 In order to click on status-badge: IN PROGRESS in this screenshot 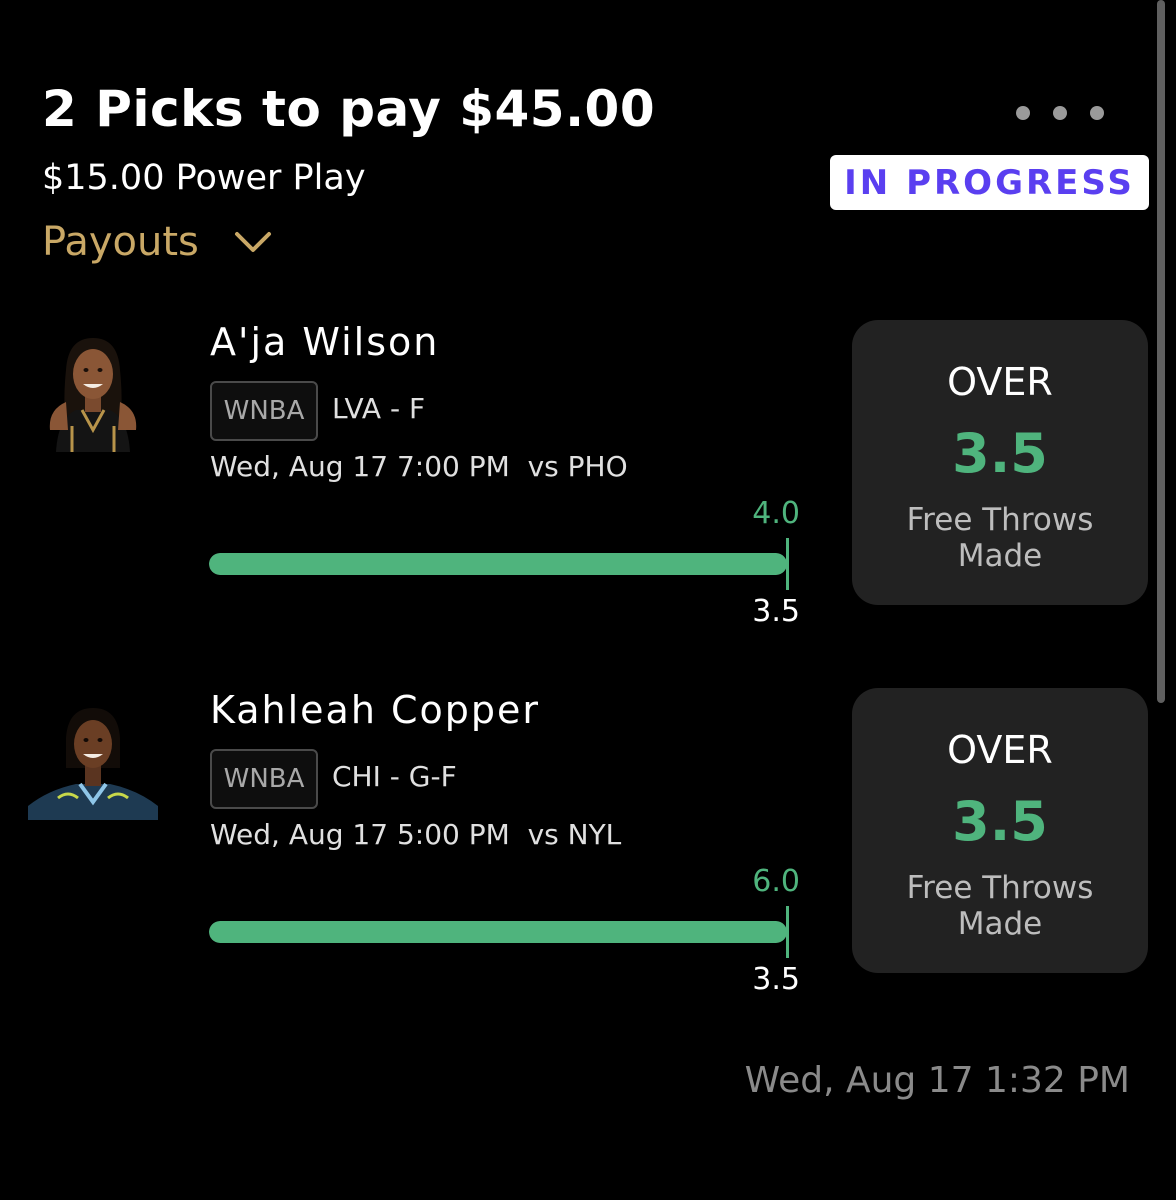, I will do `click(989, 182)`.